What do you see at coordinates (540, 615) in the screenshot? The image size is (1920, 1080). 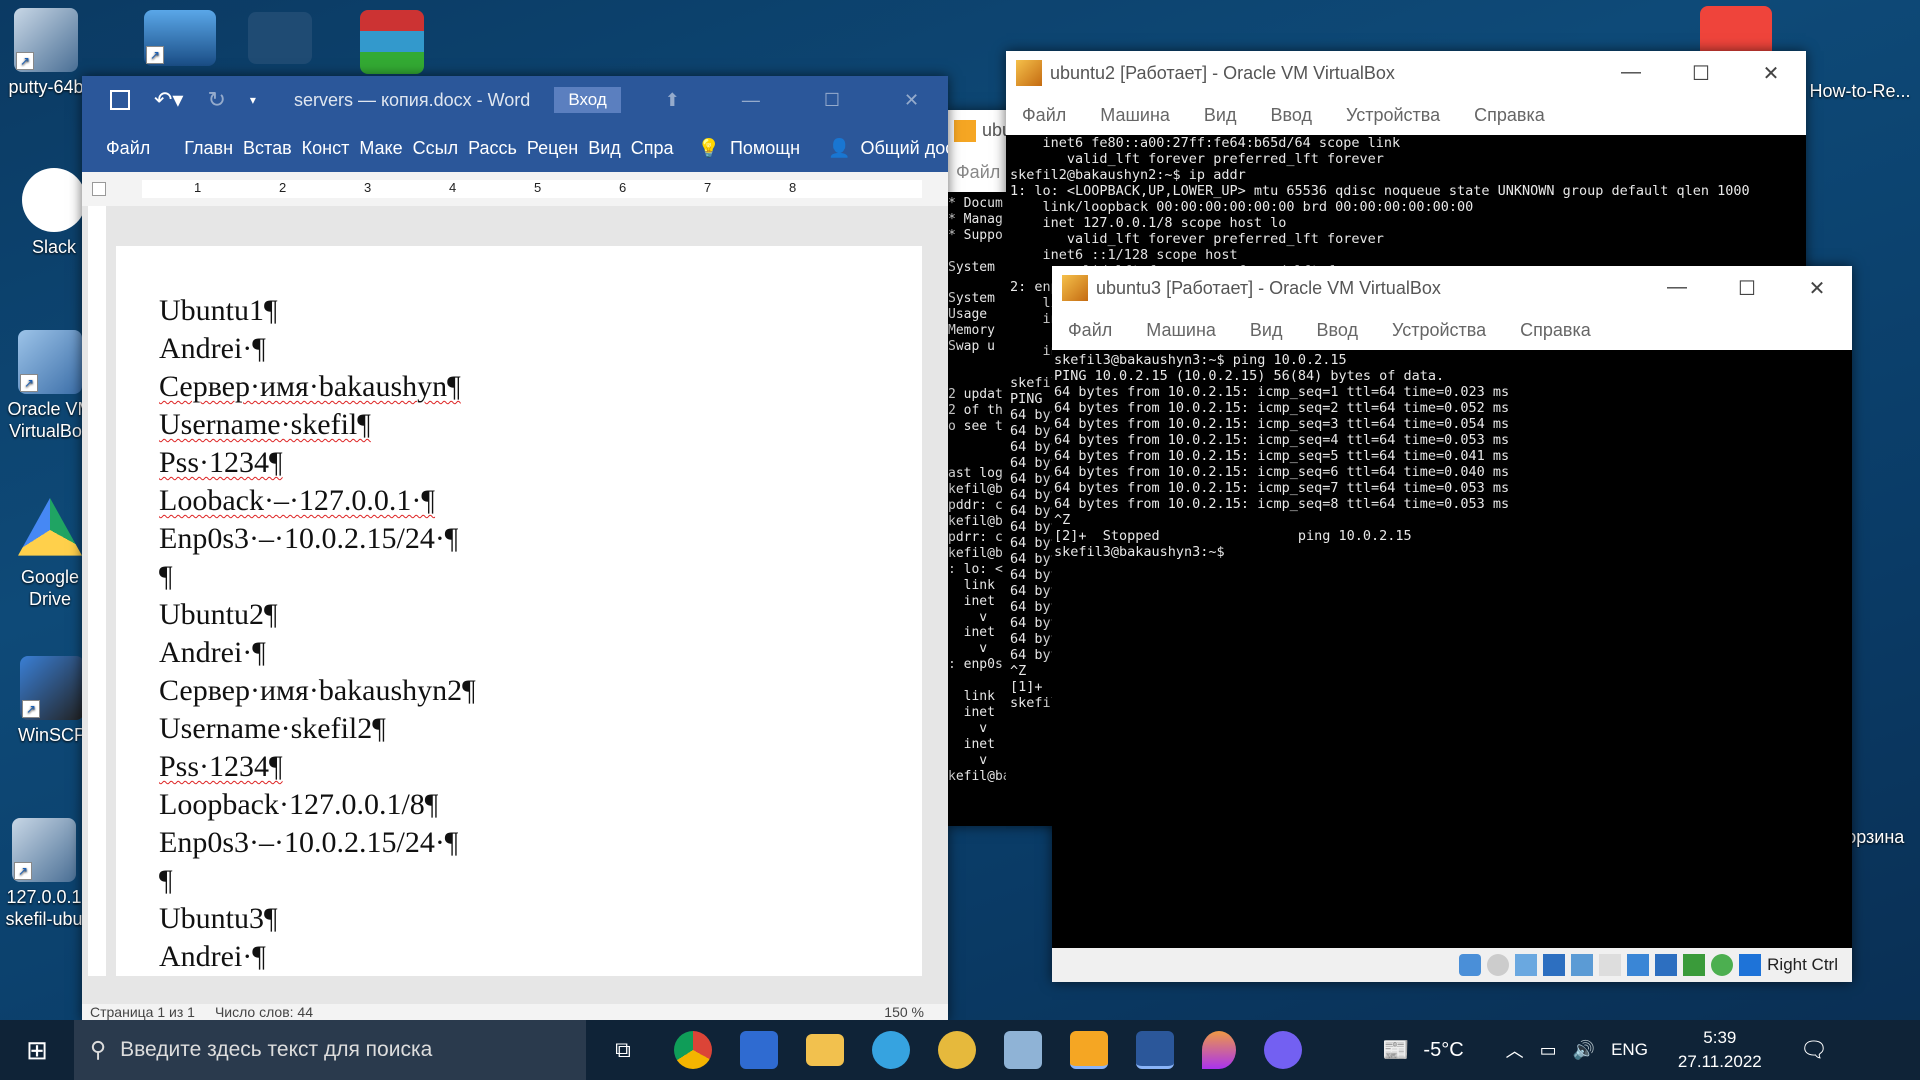 I see `document-paragraph: Ubuntu2¶` at bounding box center [540, 615].